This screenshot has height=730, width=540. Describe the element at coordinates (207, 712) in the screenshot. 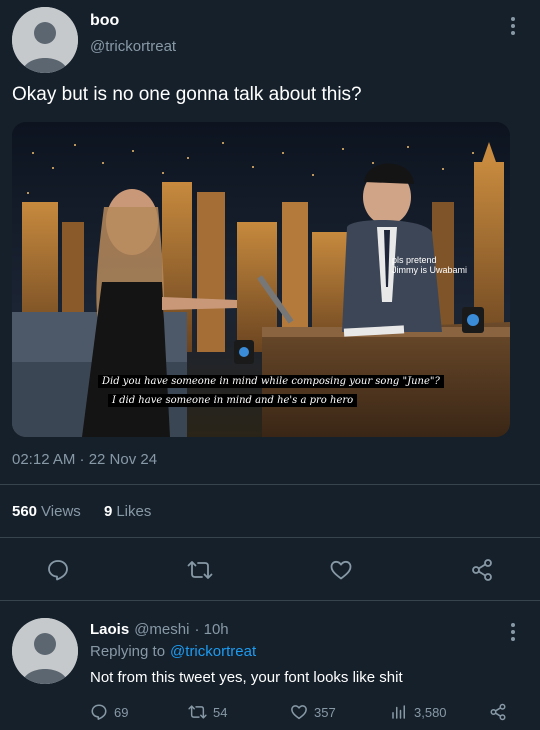

I see `reply-retweets-button: 54` at that location.